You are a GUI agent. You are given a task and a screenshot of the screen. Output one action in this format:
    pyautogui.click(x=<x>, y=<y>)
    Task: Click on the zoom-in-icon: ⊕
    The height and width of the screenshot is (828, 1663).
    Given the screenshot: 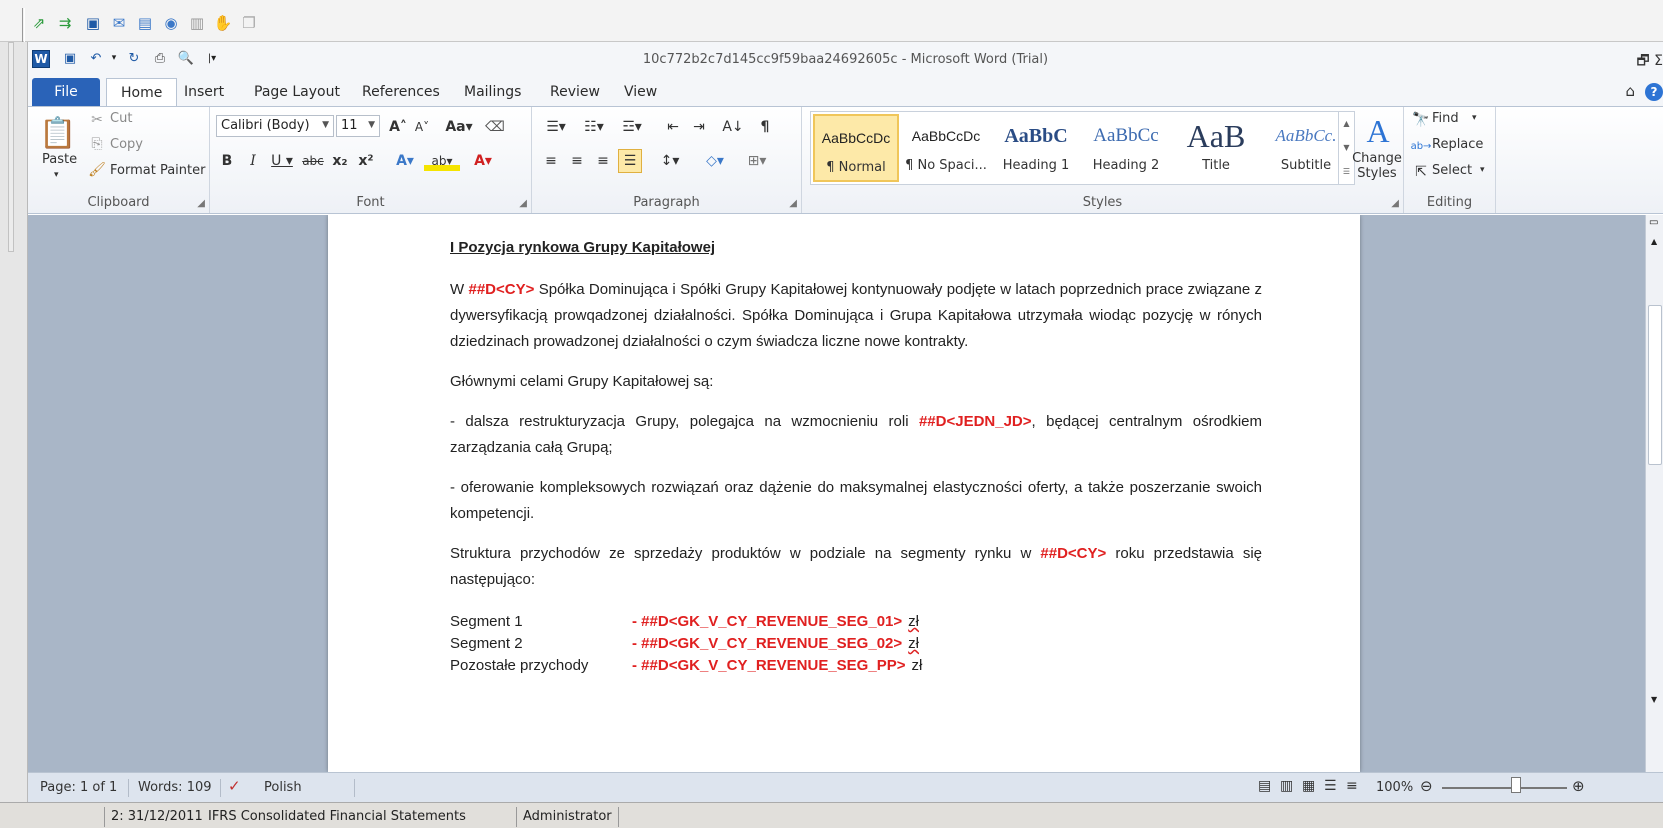 What is the action you would take?
    pyautogui.click(x=1578, y=786)
    